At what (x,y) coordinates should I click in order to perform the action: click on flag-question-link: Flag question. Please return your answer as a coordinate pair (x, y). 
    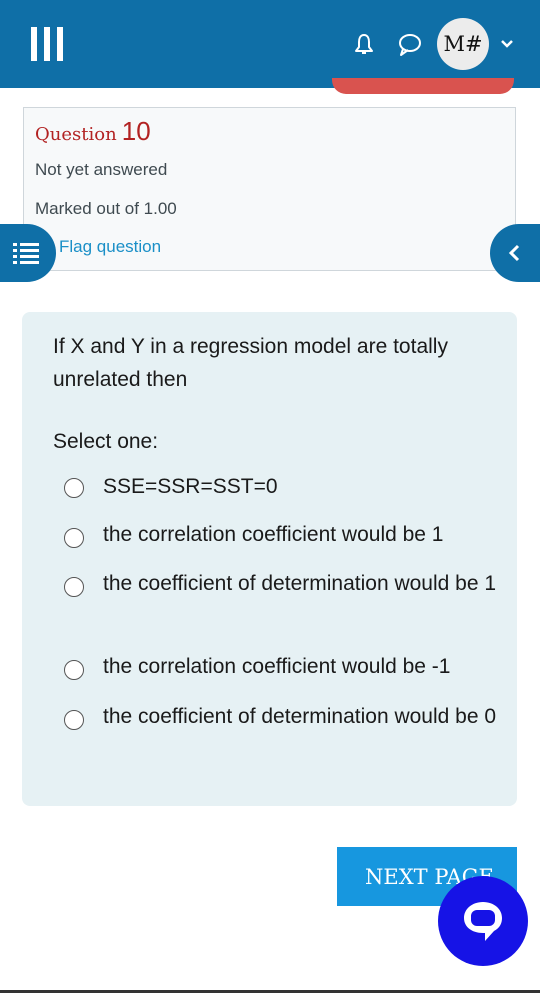
    Looking at the image, I should click on (110, 247).